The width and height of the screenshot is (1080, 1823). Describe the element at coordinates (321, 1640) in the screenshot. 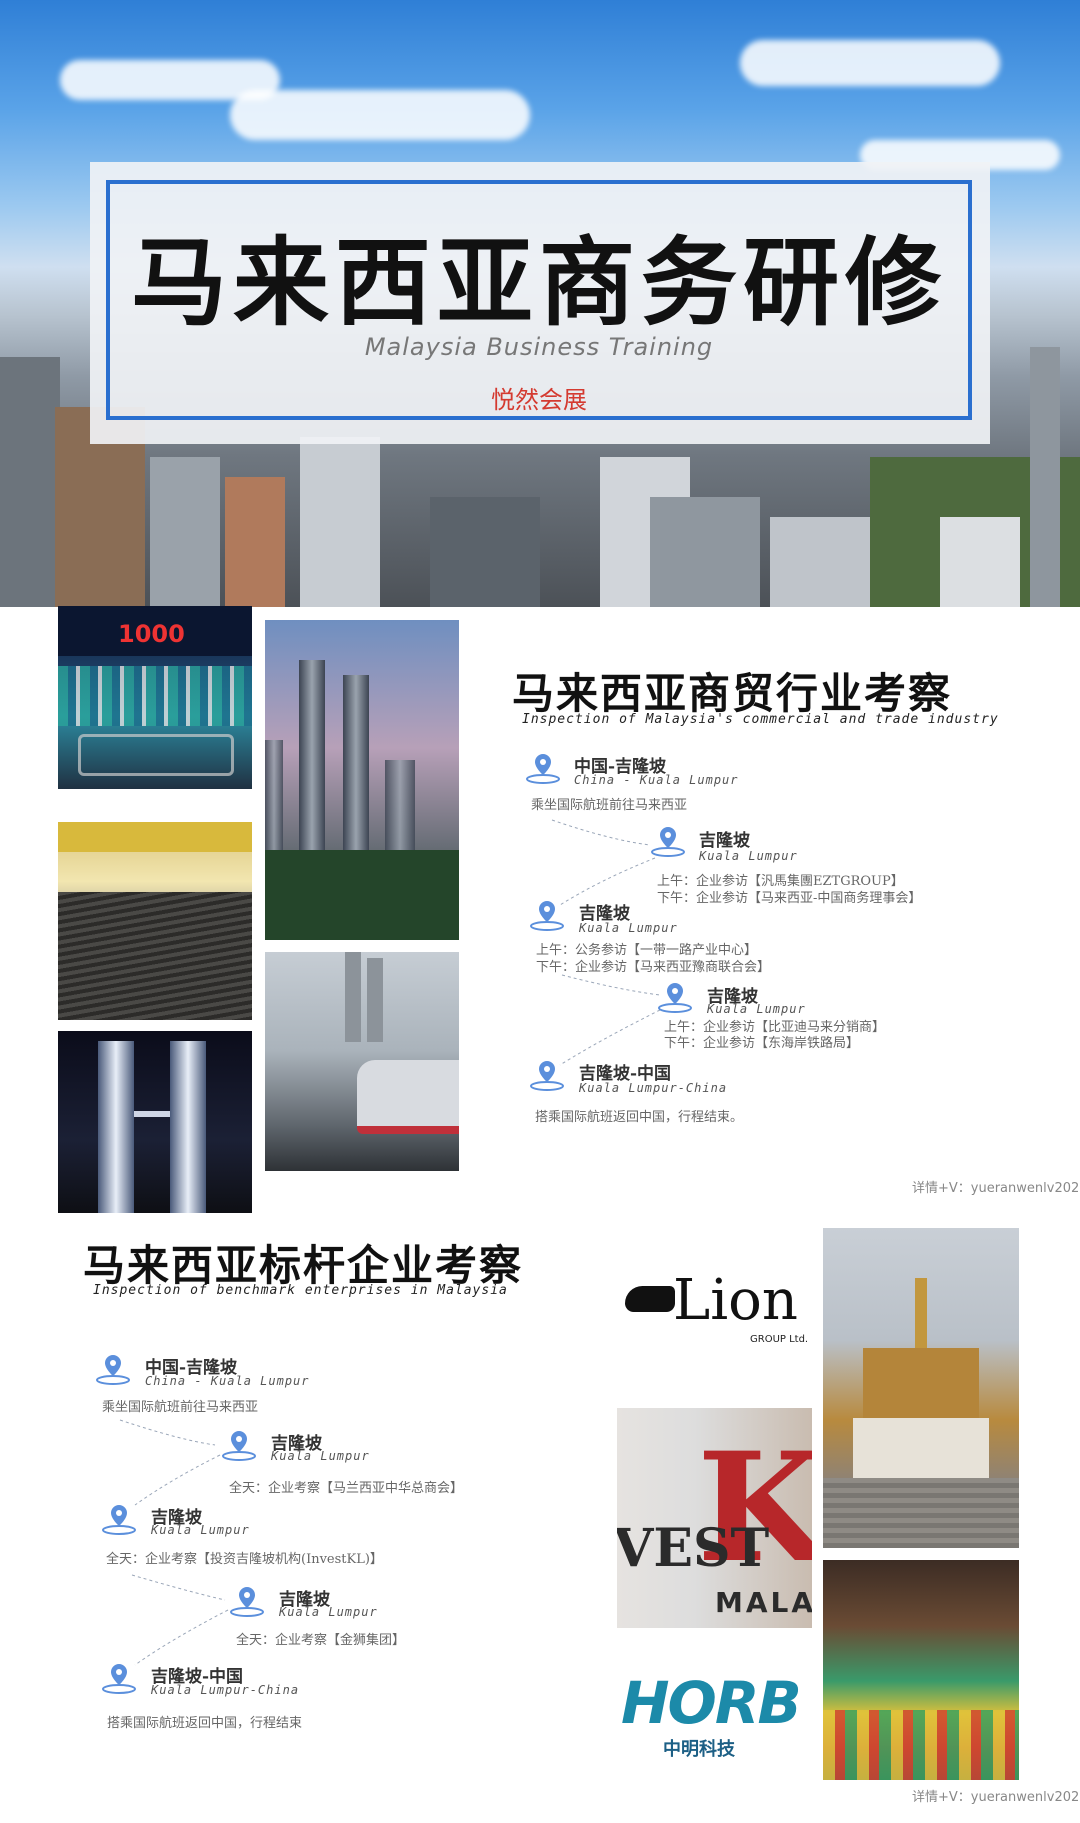

I see `stop-note: 全天：企业考察【金狮集团】` at that location.